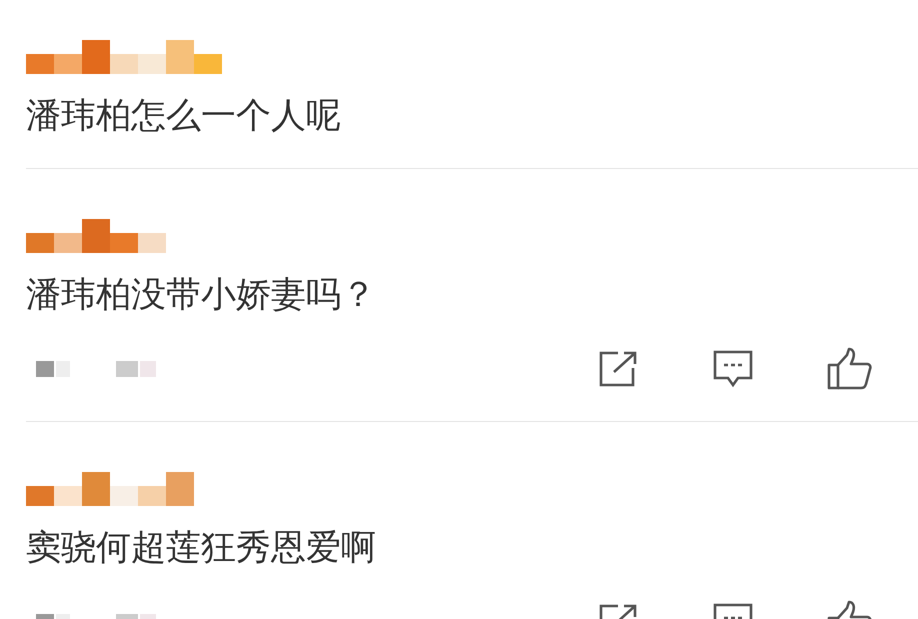 This screenshot has width=918, height=619. What do you see at coordinates (201, 548) in the screenshot?
I see `comment-text: 窦骁何超莲狂秀恩爱啊` at bounding box center [201, 548].